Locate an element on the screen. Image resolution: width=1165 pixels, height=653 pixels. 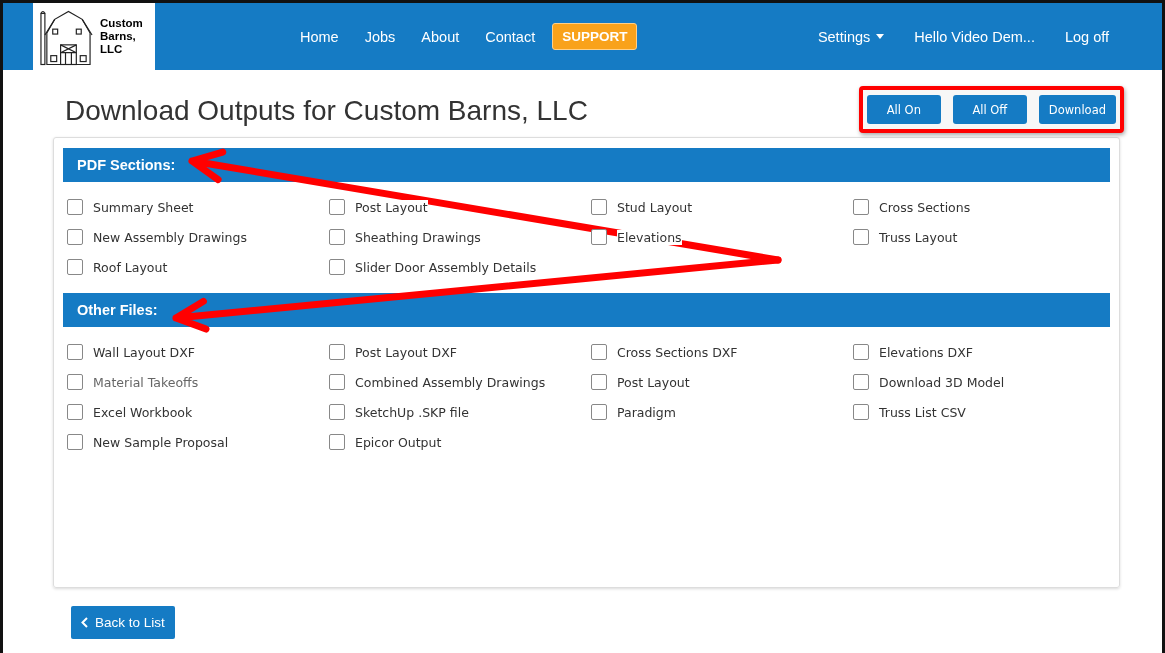
action-button: Download is located at coordinates (1077, 109).